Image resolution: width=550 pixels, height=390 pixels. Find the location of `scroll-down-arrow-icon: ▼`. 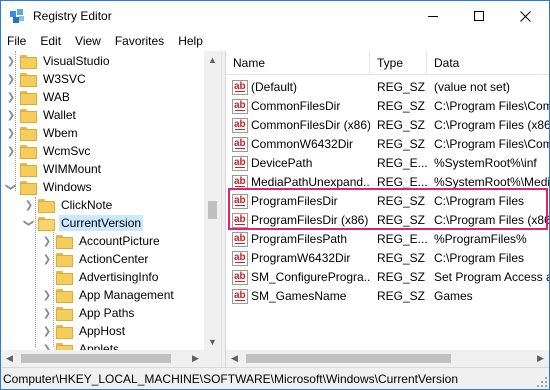

scroll-down-arrow-icon: ▼ is located at coordinates (212, 341).